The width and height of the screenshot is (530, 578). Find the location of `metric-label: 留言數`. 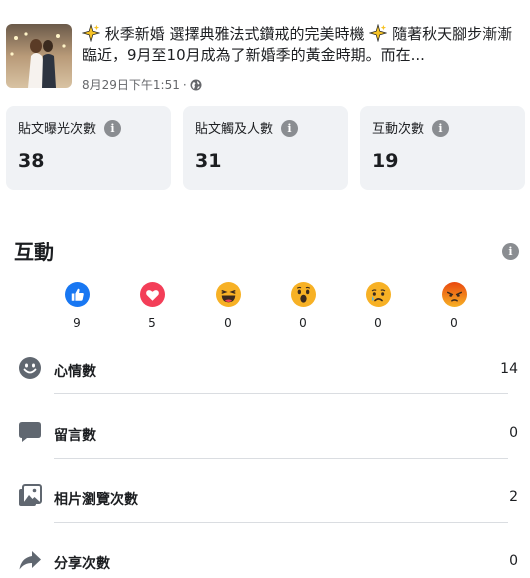

metric-label: 留言數 is located at coordinates (75, 436).